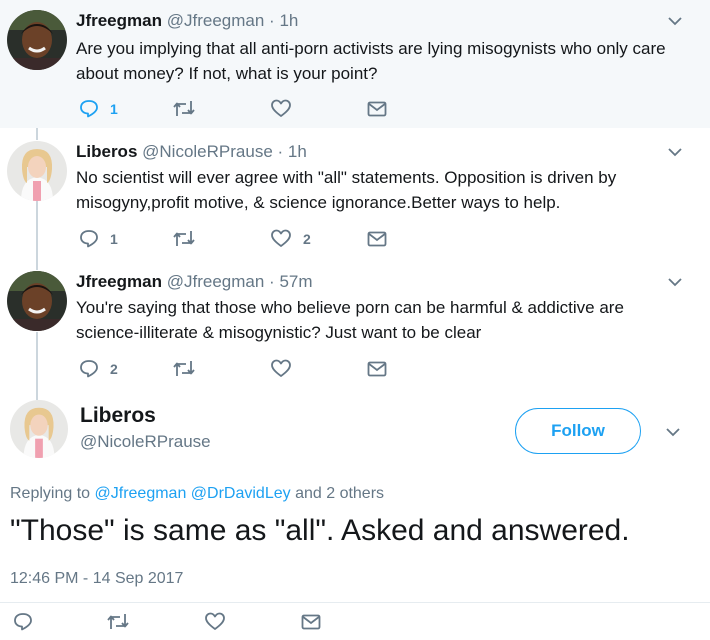 The height and width of the screenshot is (640, 710). I want to click on divider, so click(355, 602).